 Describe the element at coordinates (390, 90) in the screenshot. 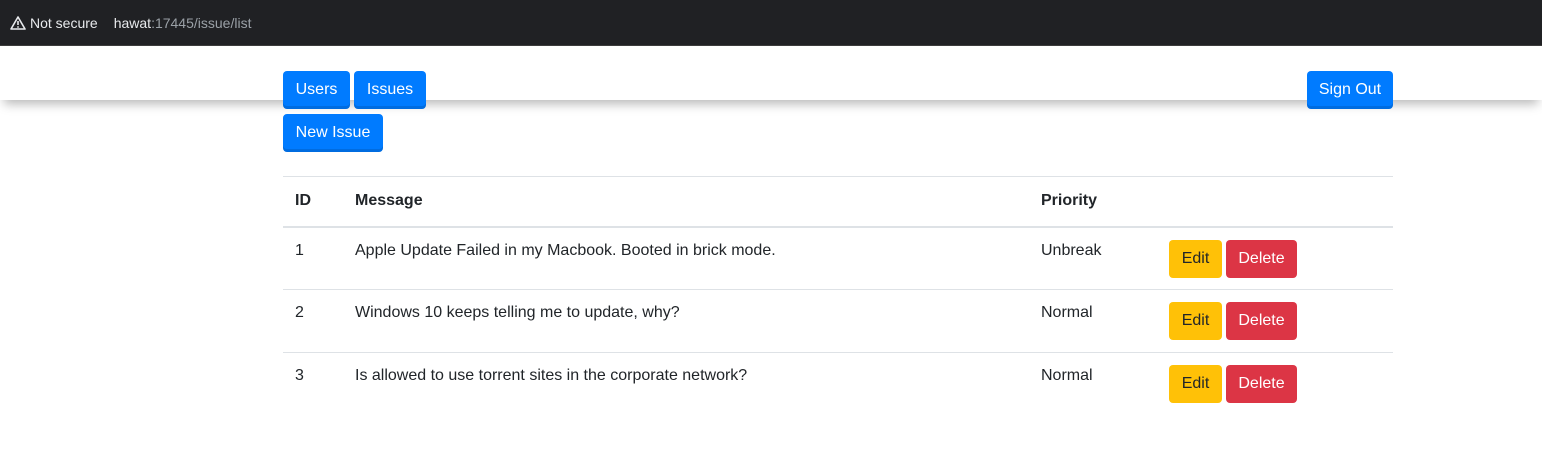

I see `issues-button: Issues` at that location.